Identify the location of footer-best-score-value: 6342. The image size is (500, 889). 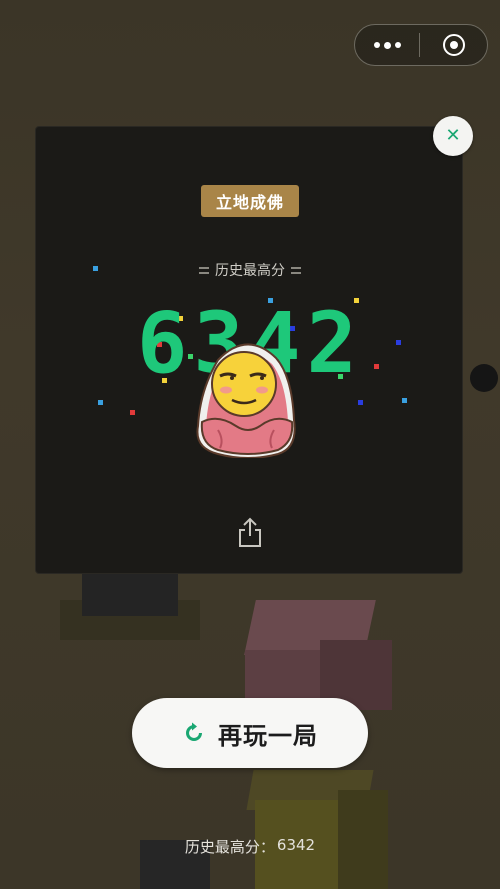
(296, 845).